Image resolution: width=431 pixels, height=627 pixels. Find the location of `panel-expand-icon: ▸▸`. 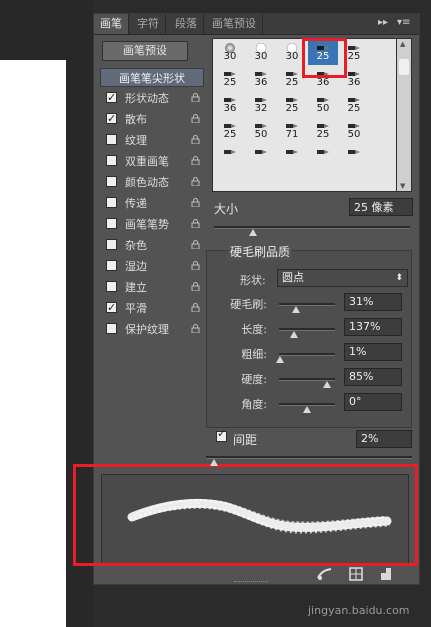

panel-expand-icon: ▸▸ is located at coordinates (383, 22).